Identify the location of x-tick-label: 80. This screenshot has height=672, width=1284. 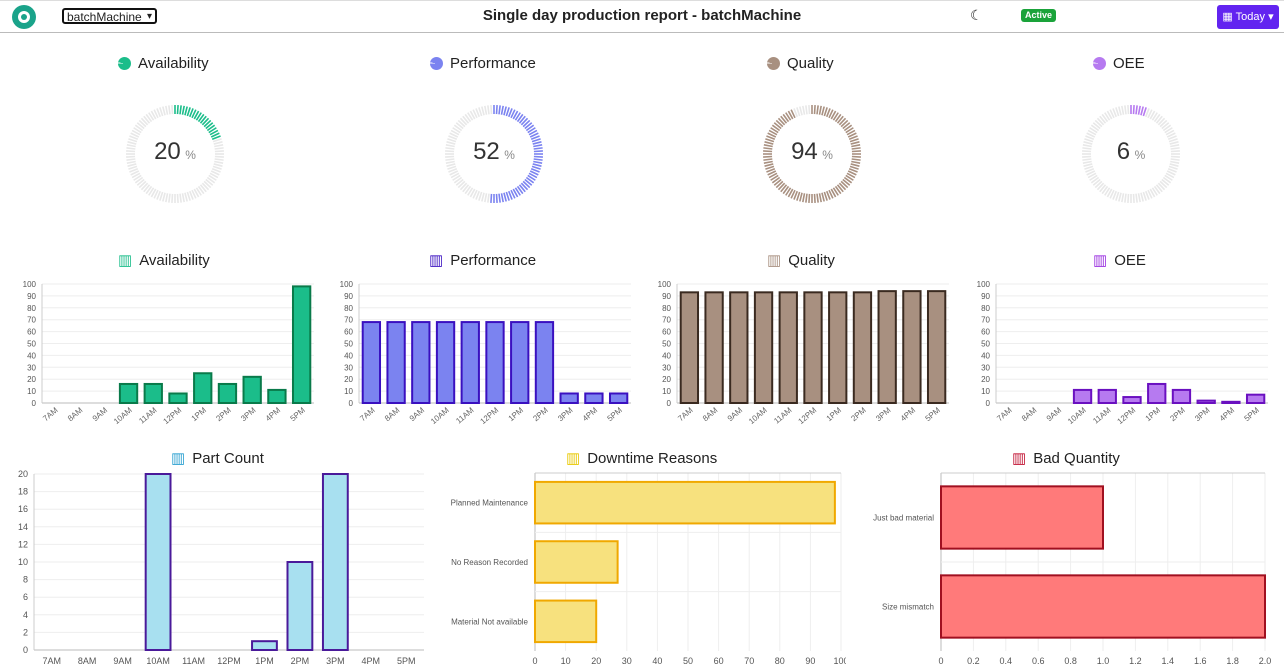
(780, 661).